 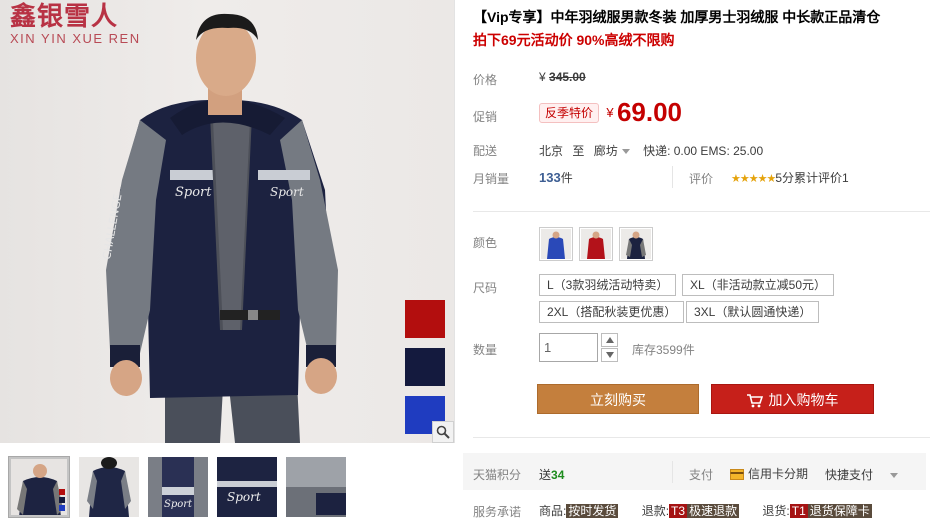 I want to click on chevron-up-icon, so click(x=609, y=340).